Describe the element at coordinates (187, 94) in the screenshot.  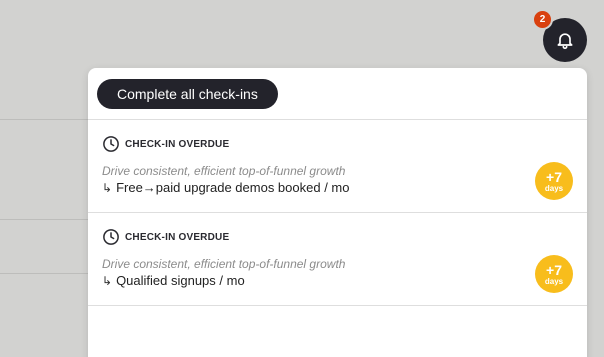
I see `complete-all-checkins-button: Complete all check-ins` at that location.